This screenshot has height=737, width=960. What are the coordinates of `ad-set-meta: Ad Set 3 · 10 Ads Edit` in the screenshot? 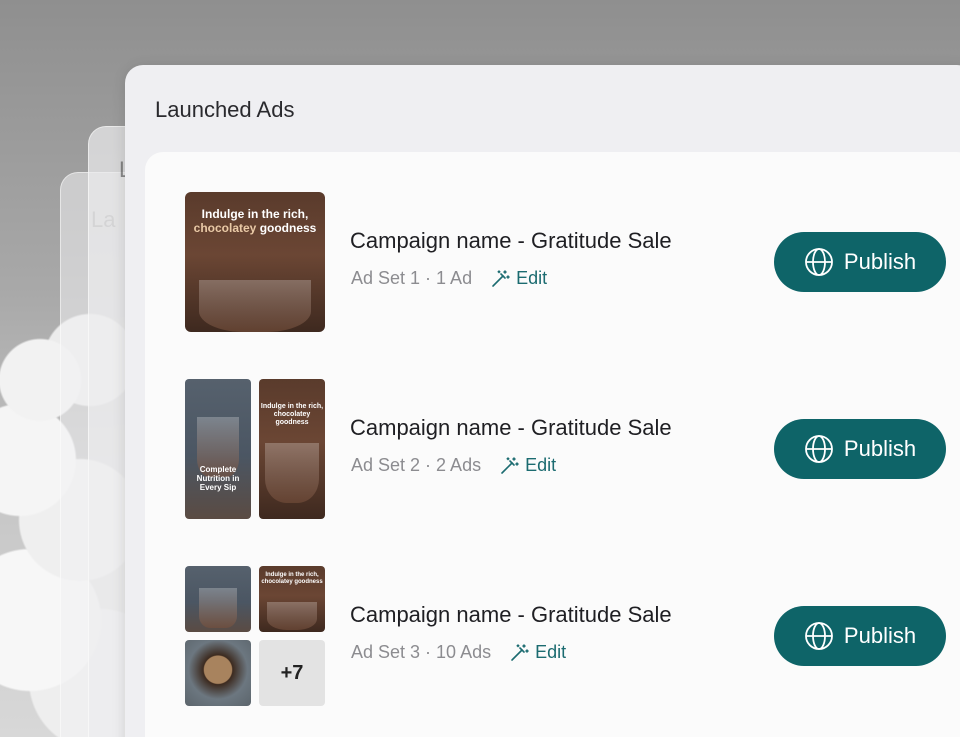 It's located at (458, 652).